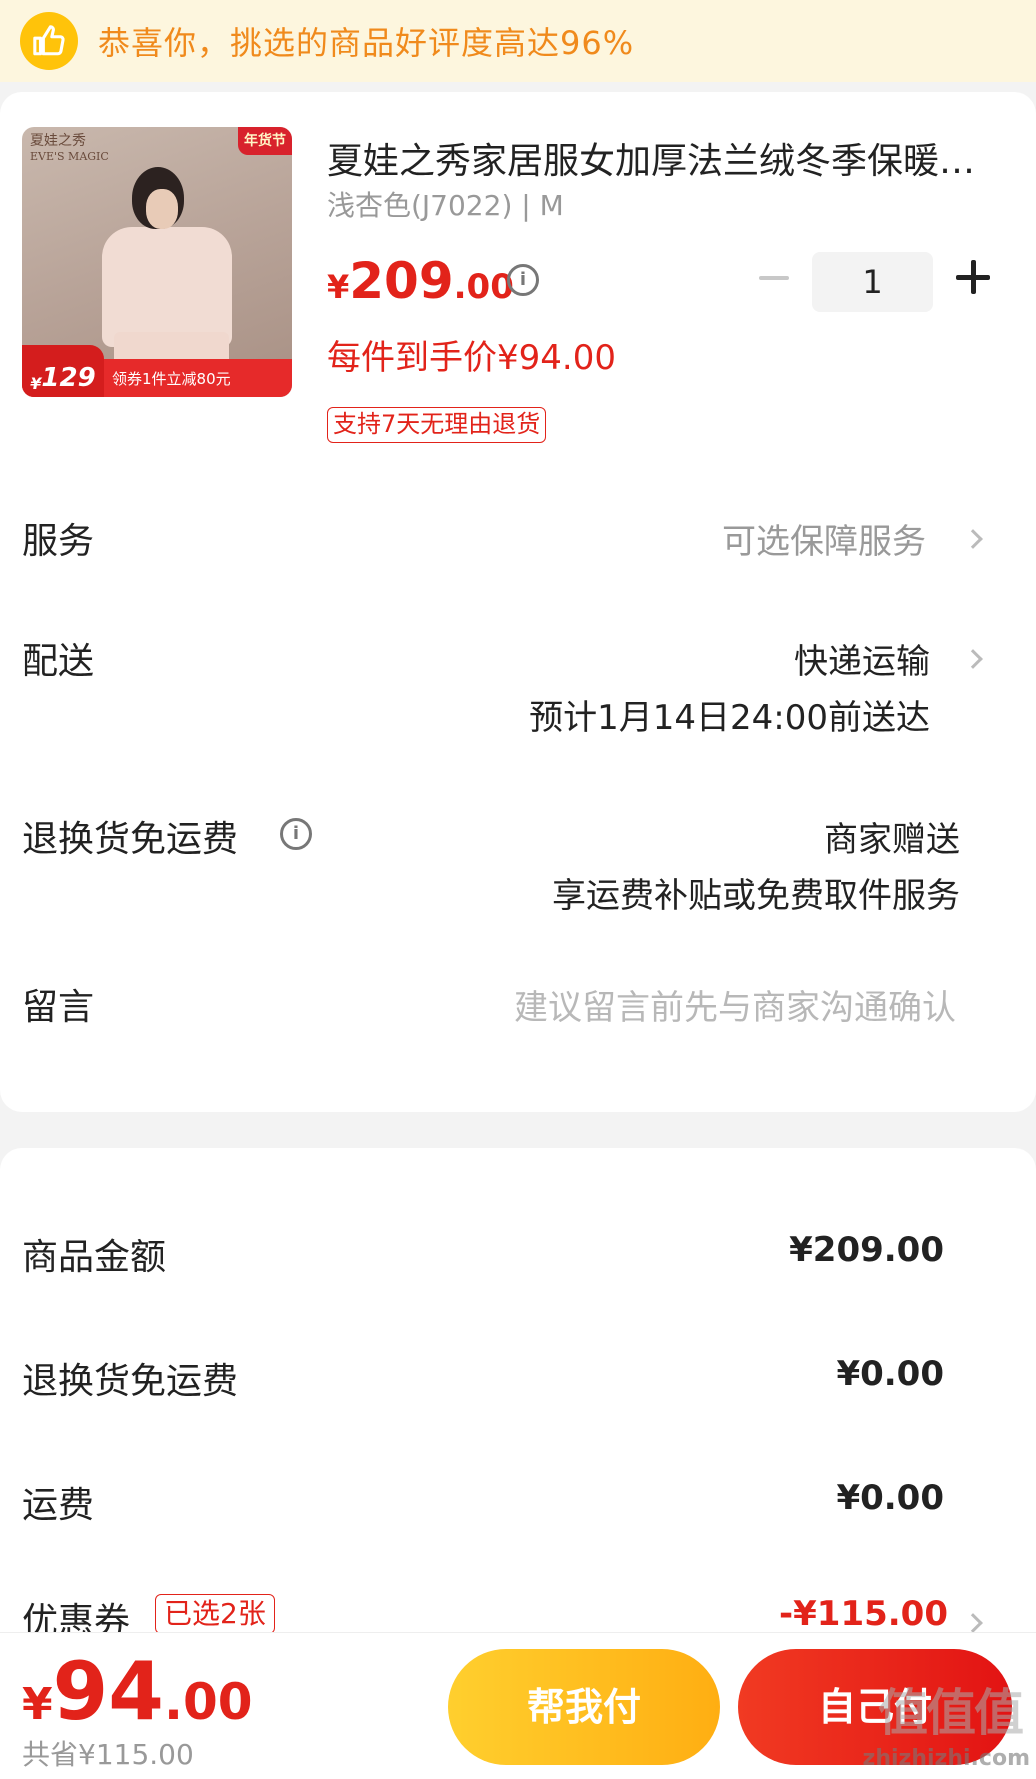 Image resolution: width=1036 pixels, height=1779 pixels. I want to click on site-watermark-logo: 值值值, so click(951, 1713).